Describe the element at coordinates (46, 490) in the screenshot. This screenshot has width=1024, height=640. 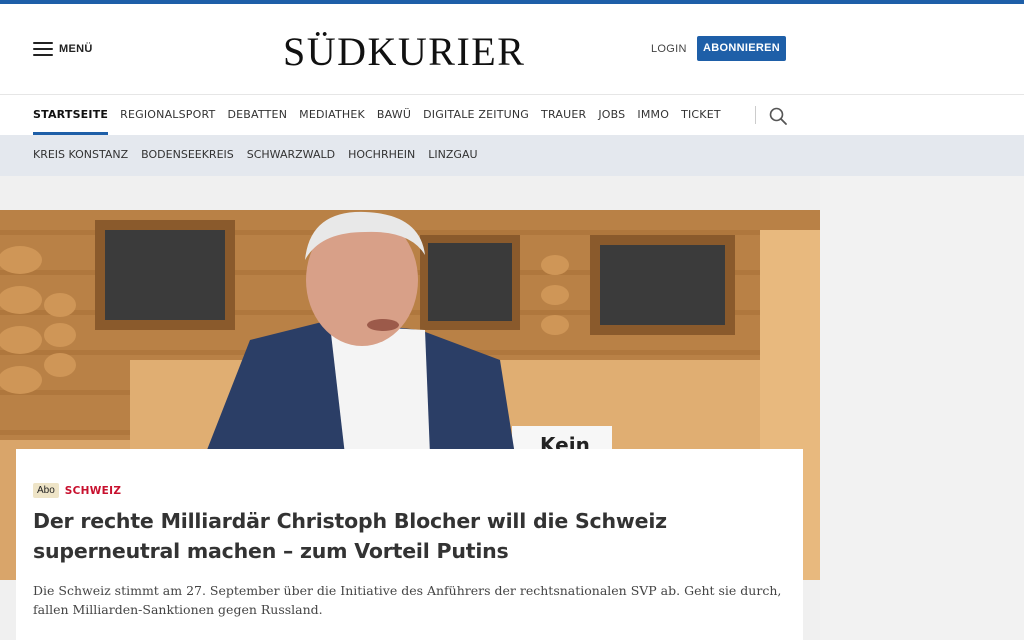
I see `abo-badge: Abo` at that location.